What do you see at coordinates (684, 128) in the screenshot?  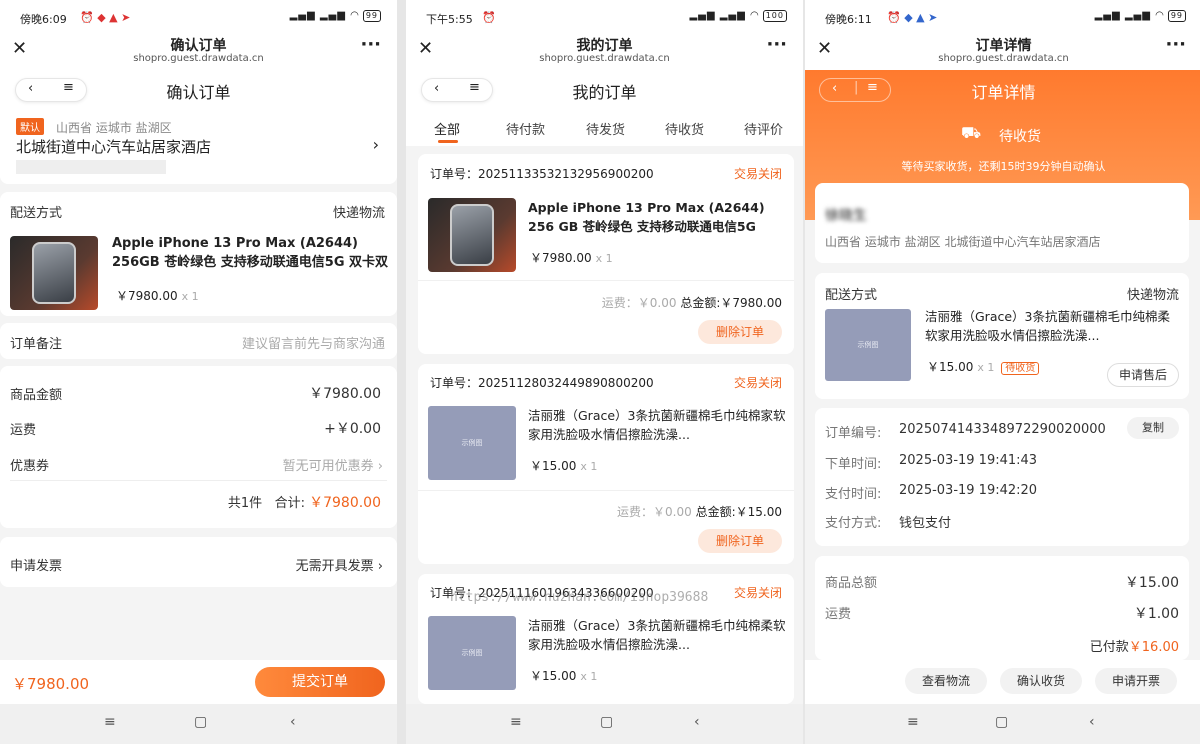 I see `tab-pending-receipt: 待收货` at bounding box center [684, 128].